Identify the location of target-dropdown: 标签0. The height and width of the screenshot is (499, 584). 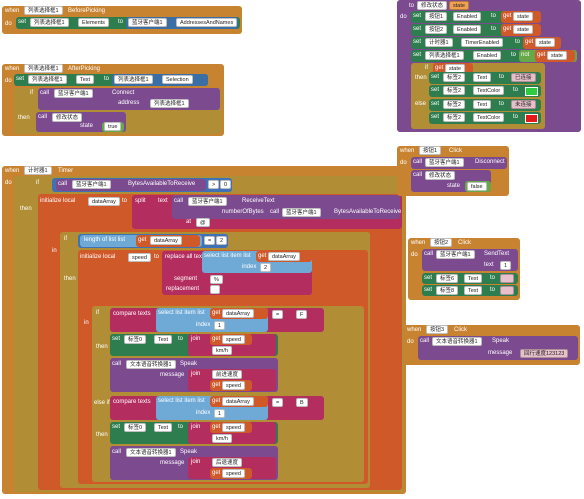
(135, 427).